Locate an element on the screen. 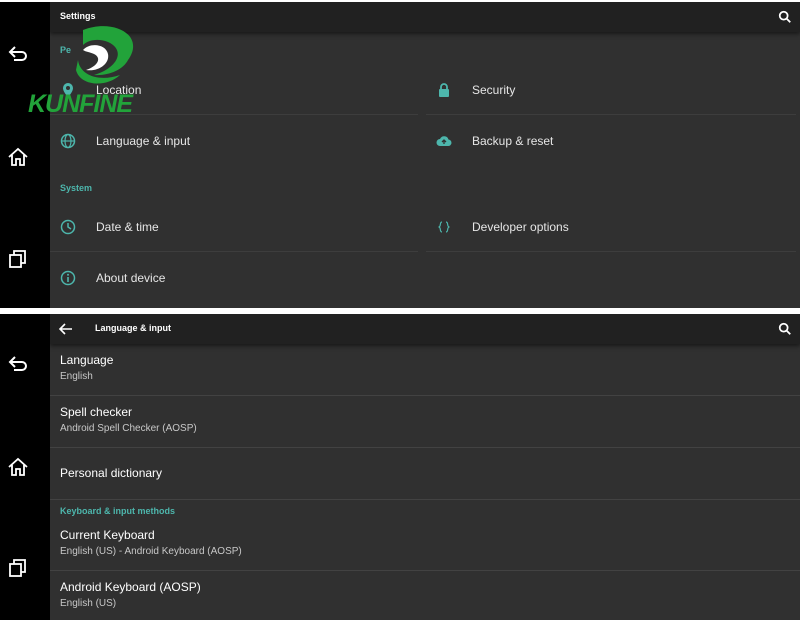 This screenshot has height=621, width=800. tile-backup-reset: Backup & reset is located at coordinates (613, 141).